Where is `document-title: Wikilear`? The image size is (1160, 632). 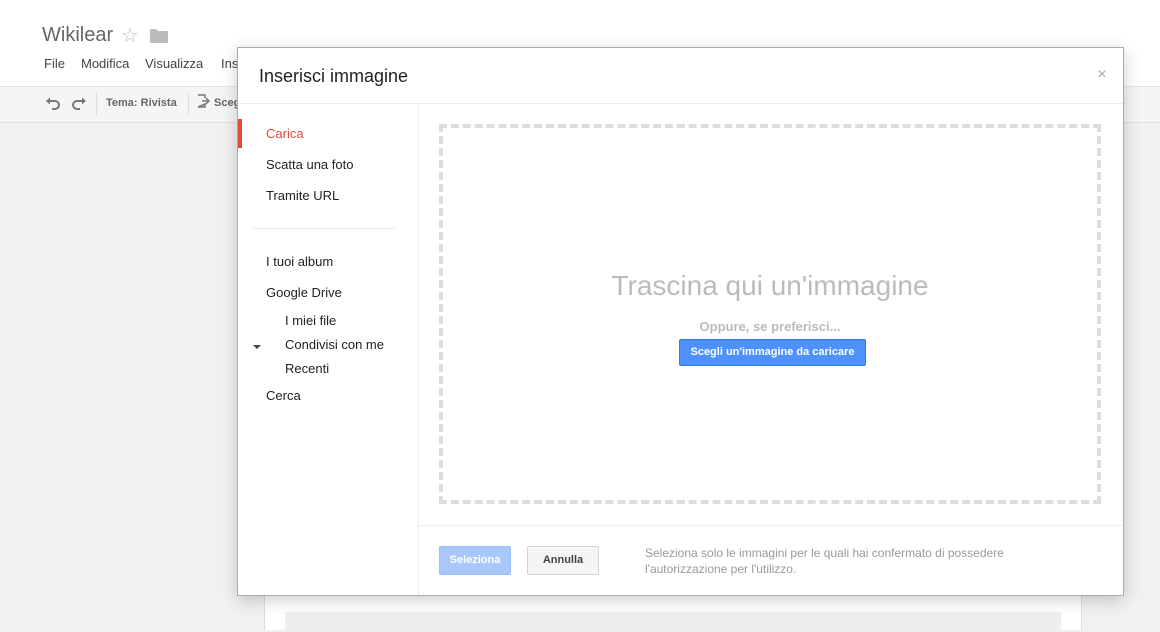
document-title: Wikilear is located at coordinates (77, 35).